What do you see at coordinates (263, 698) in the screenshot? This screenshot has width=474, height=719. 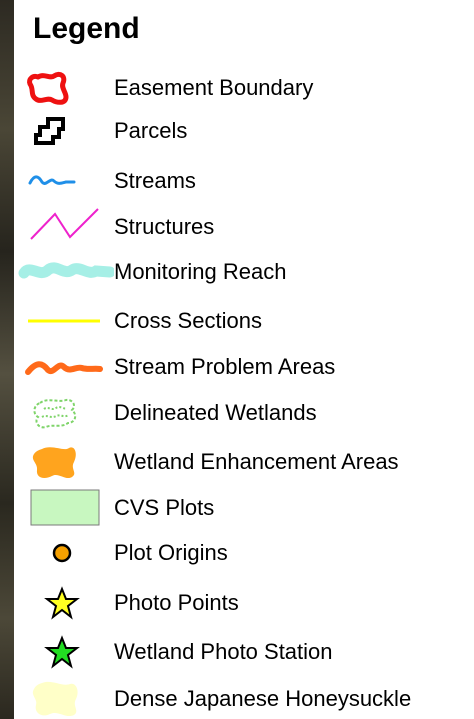 I see `legend-label: Dense Japanese Honeysuckle` at bounding box center [263, 698].